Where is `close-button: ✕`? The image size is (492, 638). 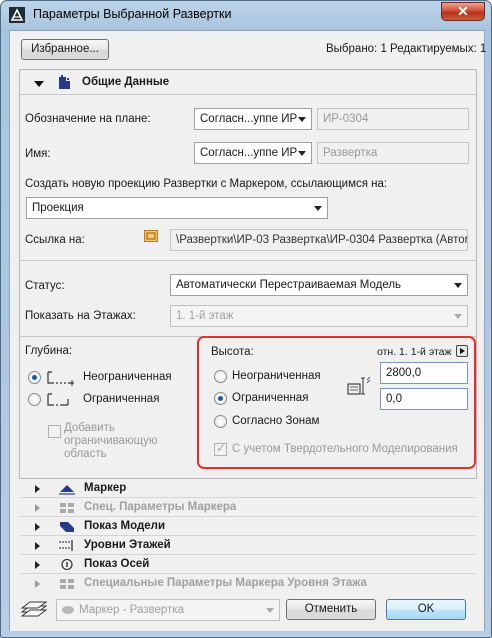
close-button: ✕ is located at coordinates (463, 11).